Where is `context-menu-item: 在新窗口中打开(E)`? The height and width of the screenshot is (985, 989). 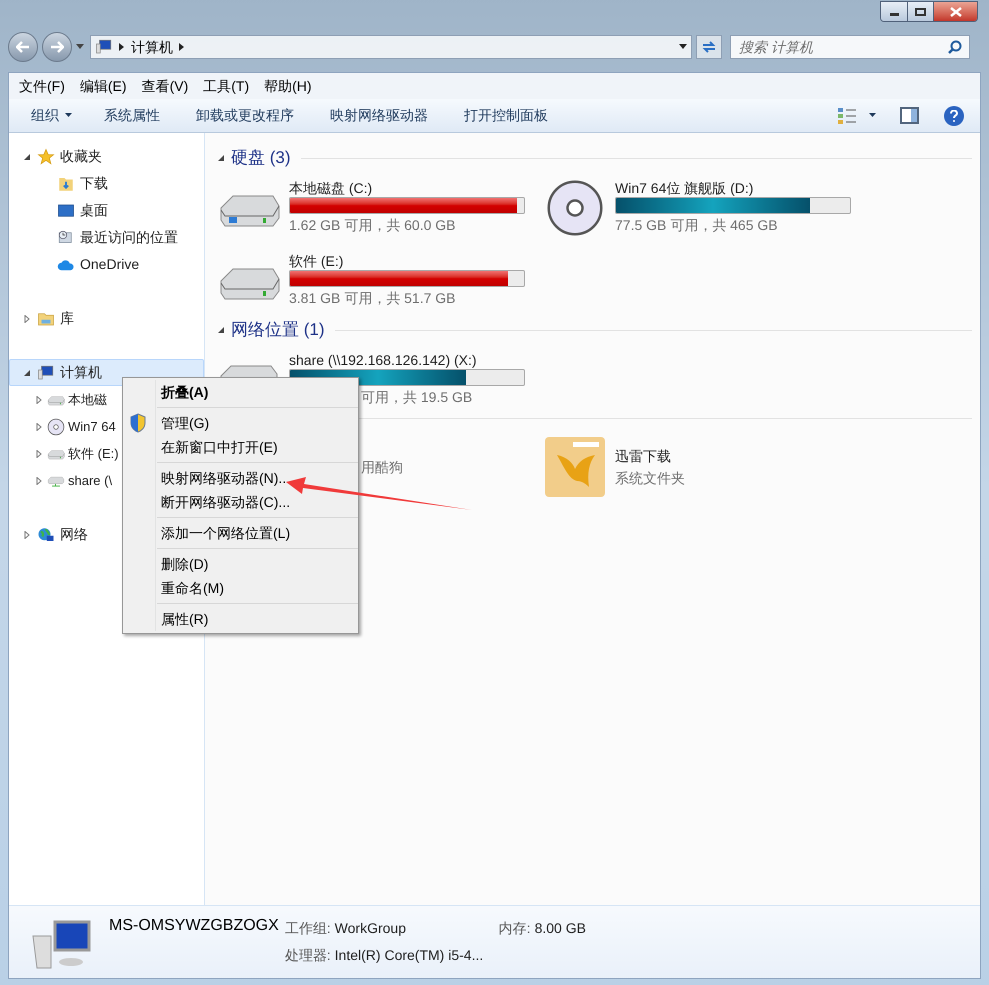
context-menu-item: 在新窗口中打开(E) is located at coordinates (240, 447).